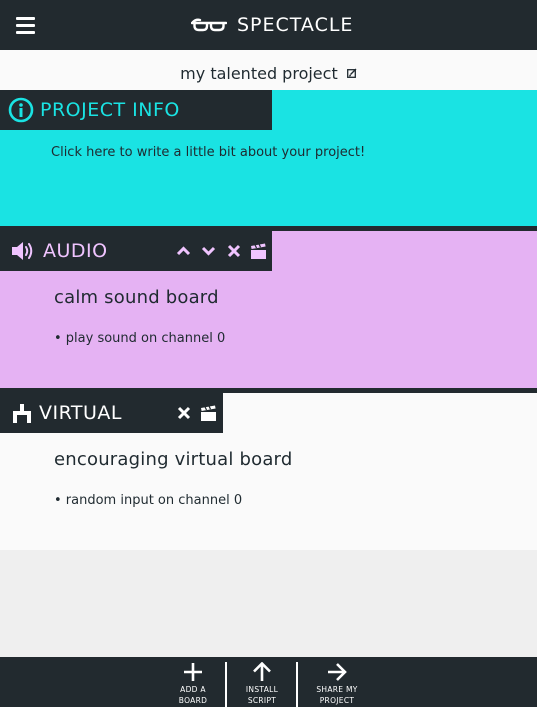 This screenshot has width=537, height=707. I want to click on virtual-board-name: encouraging virtual board, so click(173, 459).